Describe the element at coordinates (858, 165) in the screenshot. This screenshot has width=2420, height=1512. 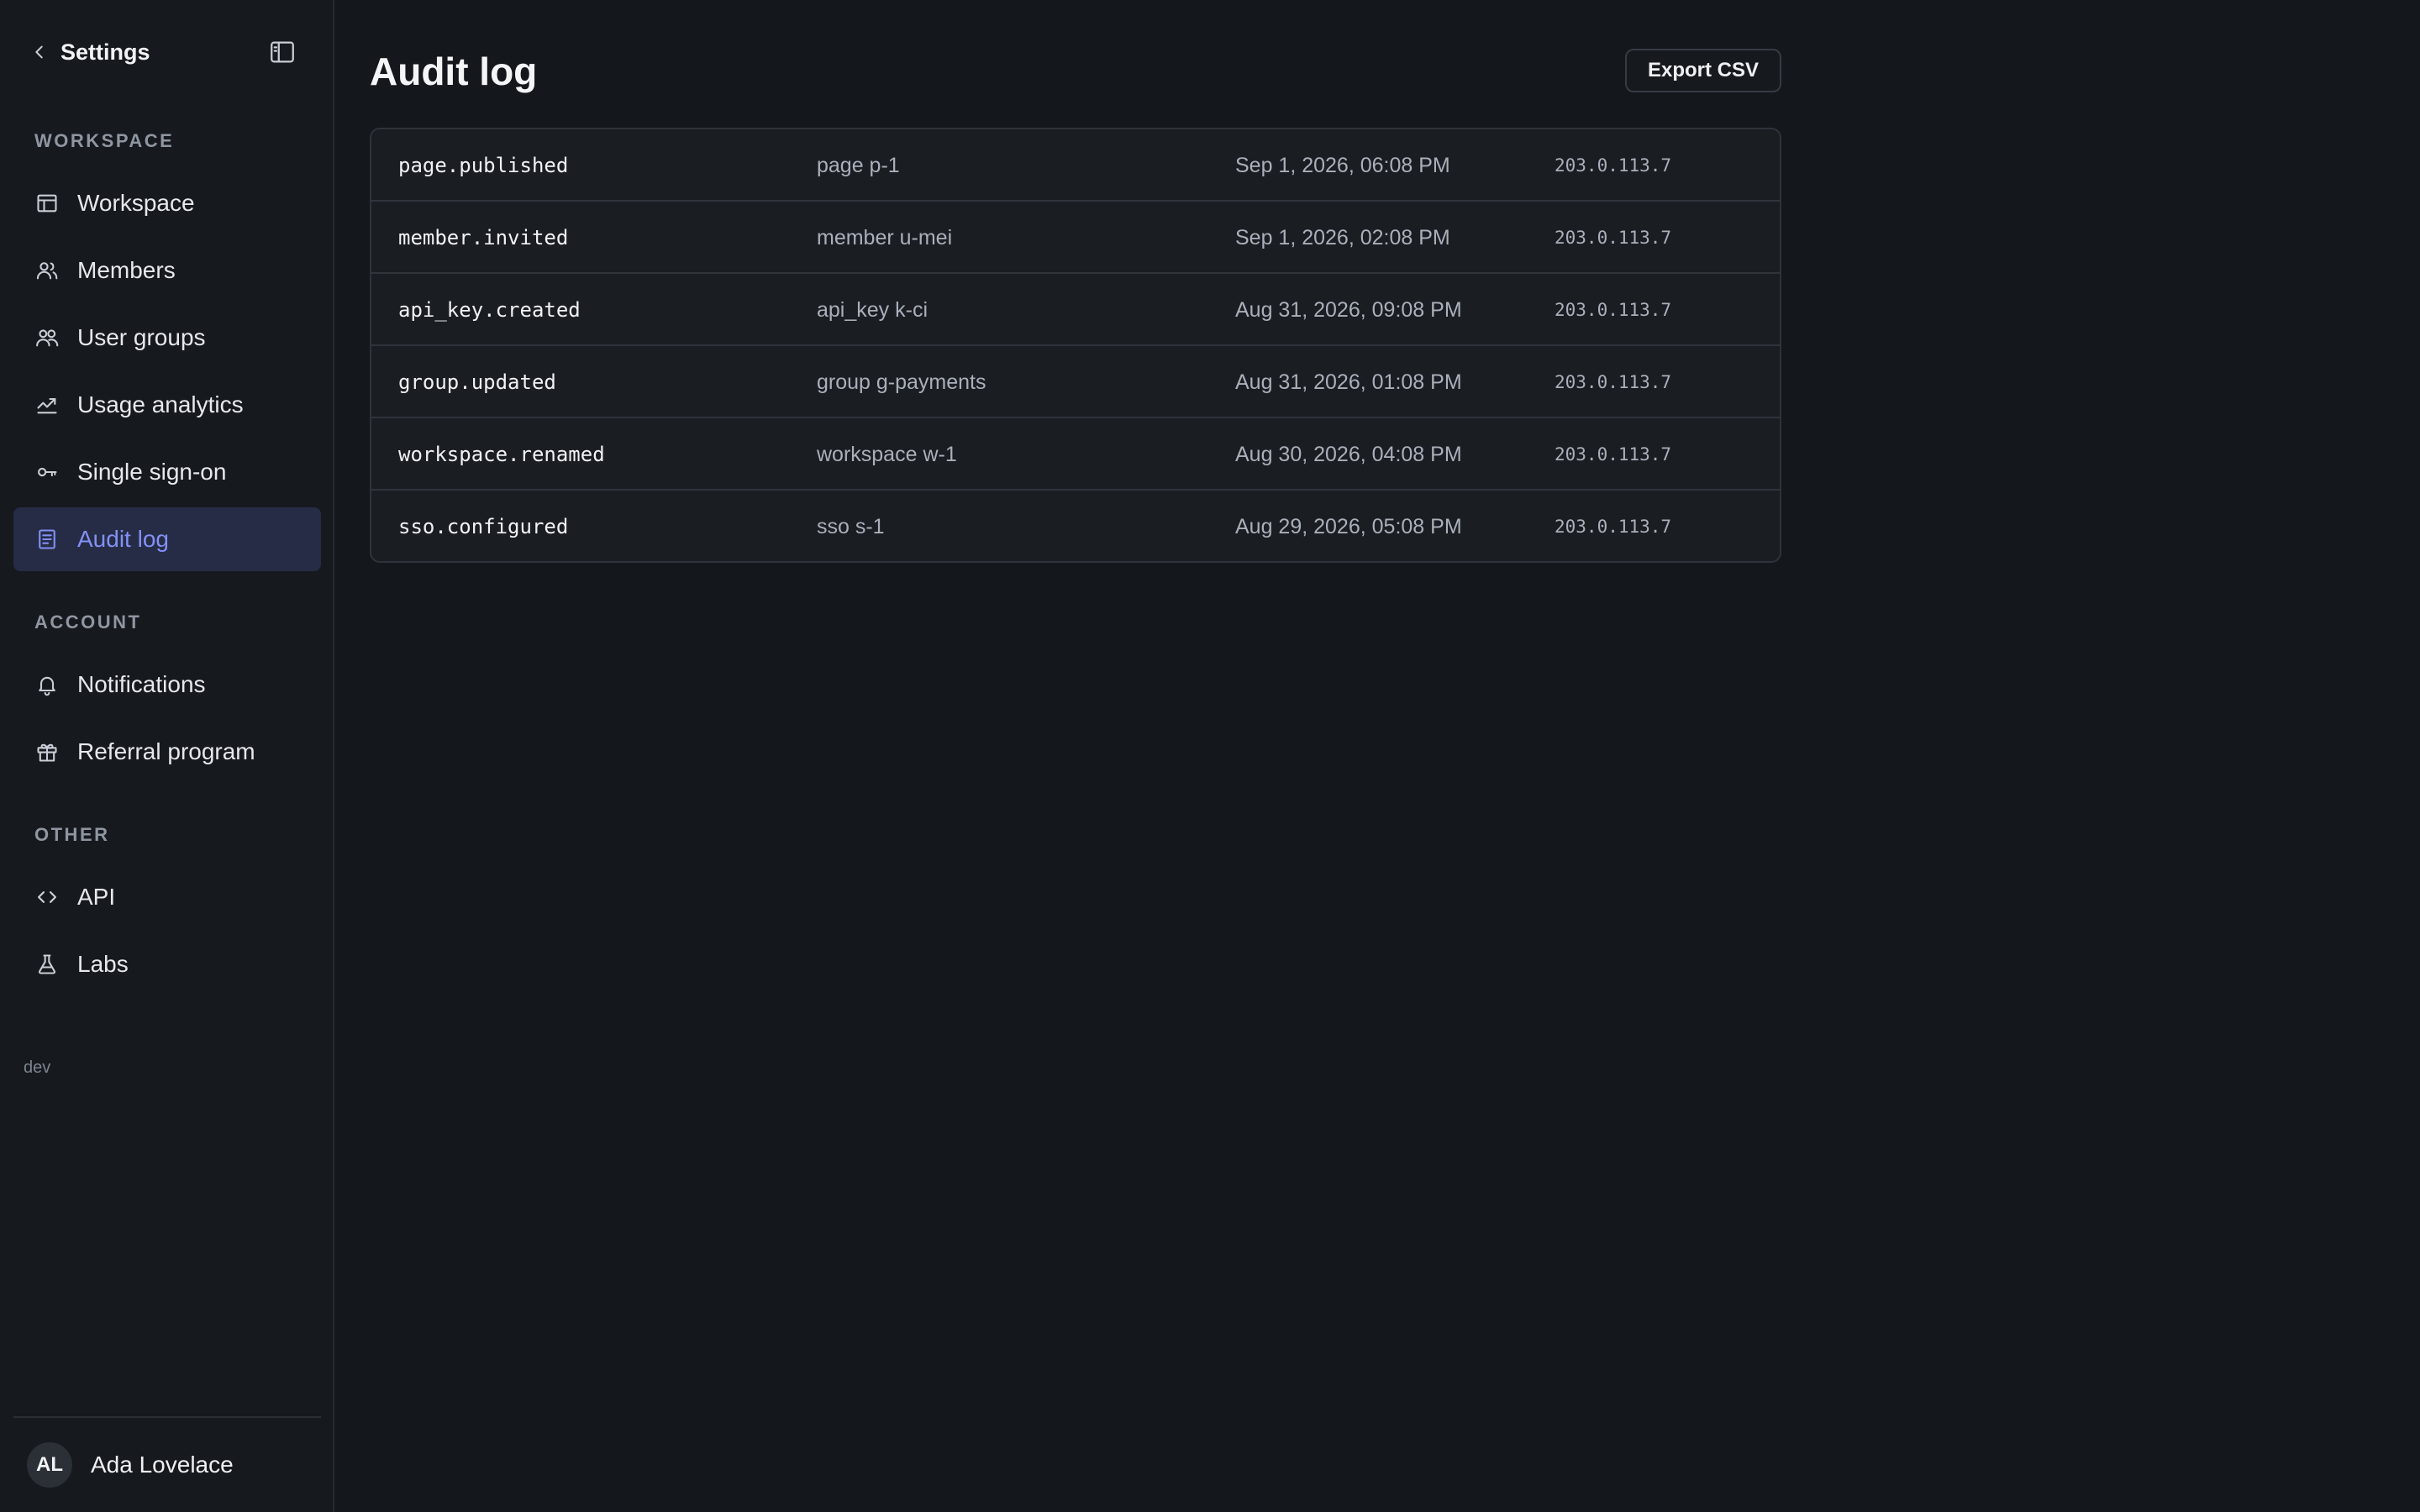
I see `event-target: page p-1` at that location.